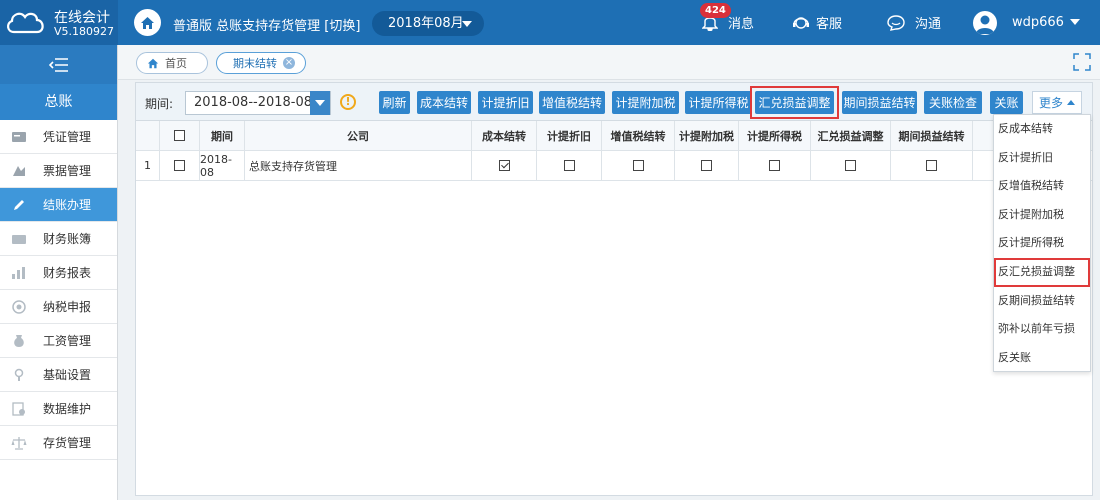 The height and width of the screenshot is (500, 1100). I want to click on depreciation-button: 计提折旧, so click(505, 102).